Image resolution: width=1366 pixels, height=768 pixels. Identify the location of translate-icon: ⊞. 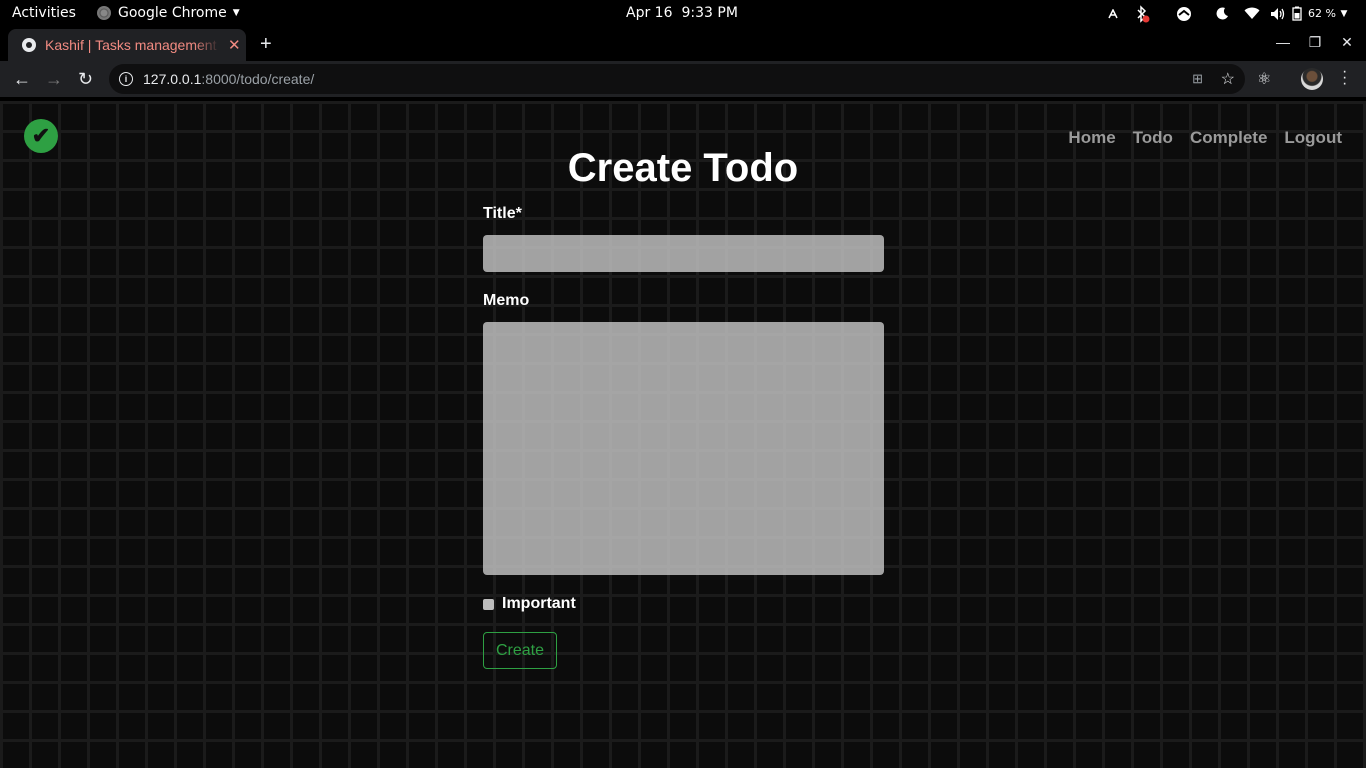
(1197, 79).